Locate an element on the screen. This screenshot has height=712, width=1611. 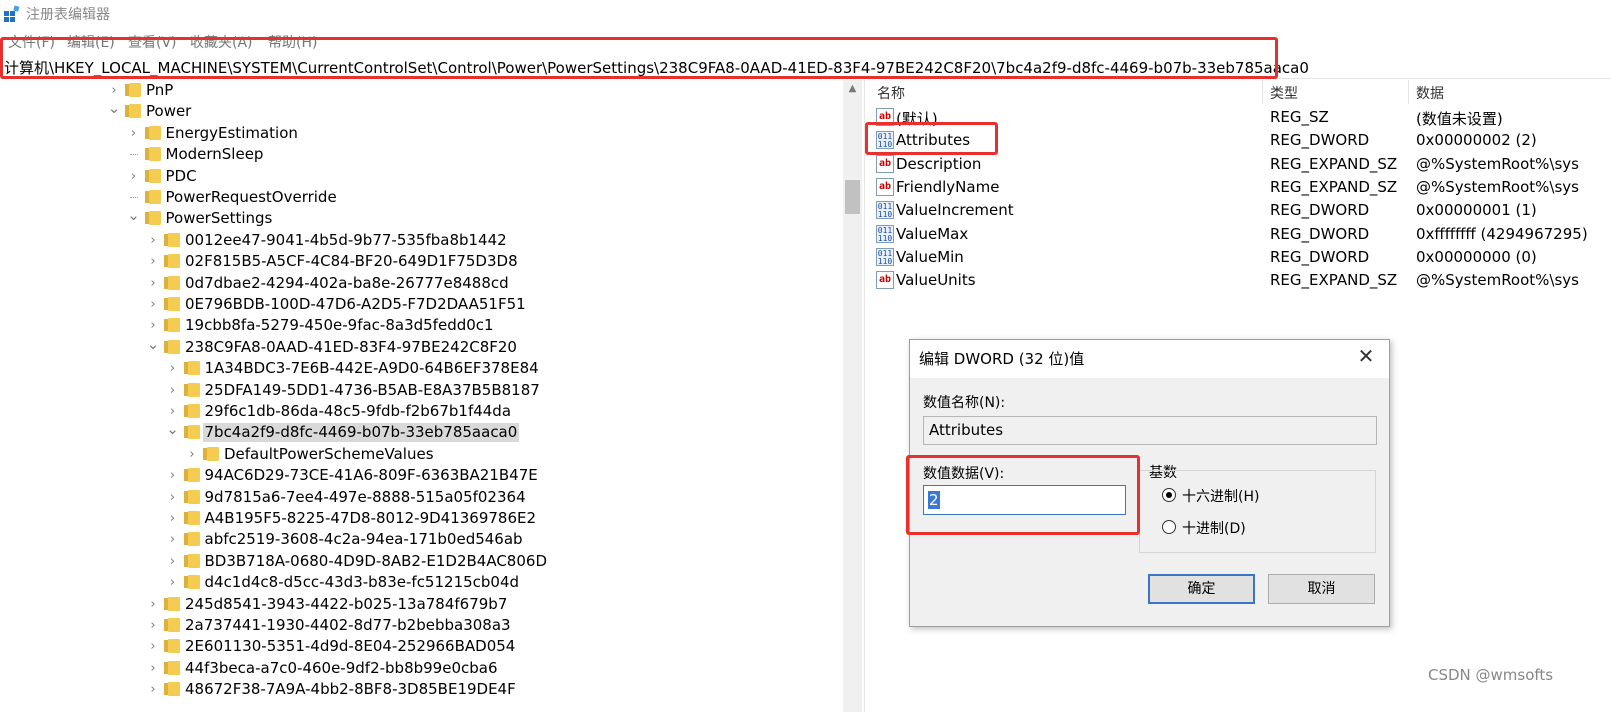
tree-node: ⌄ 238C9FA8-0AAD-41ED-83F4-97BE242C8F20 is located at coordinates (422, 347).